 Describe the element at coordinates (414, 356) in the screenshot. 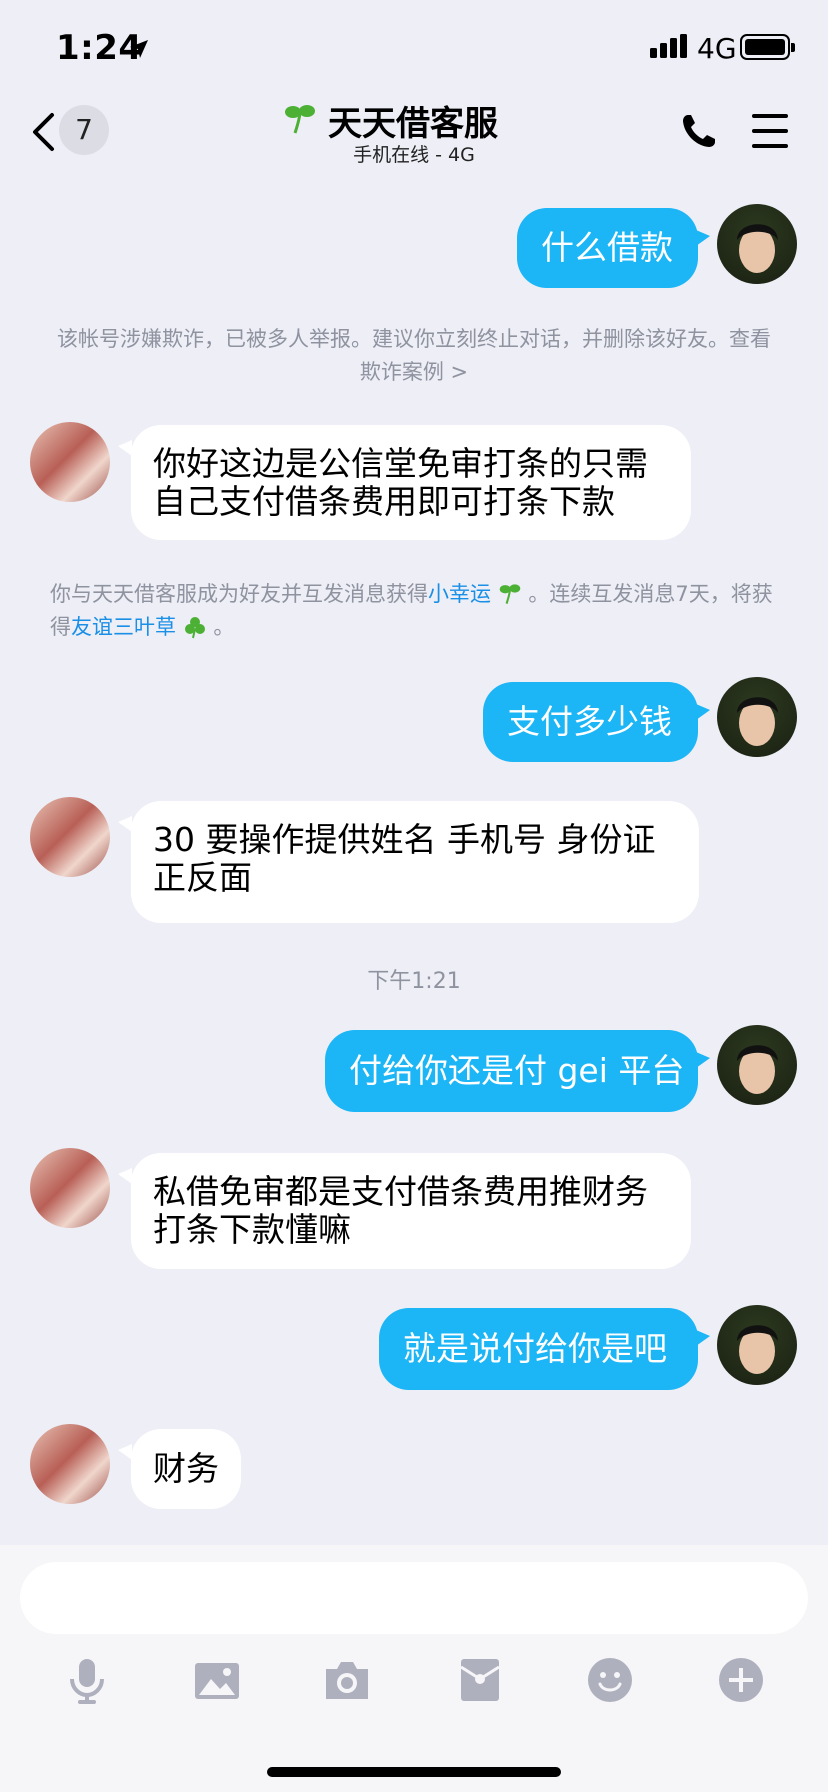

I see `fraud-warning: 该帐号涉嫌欺诈，已被多人举报。建议你立刻终止对话，并删除该好友。查看欺诈案例 >` at that location.